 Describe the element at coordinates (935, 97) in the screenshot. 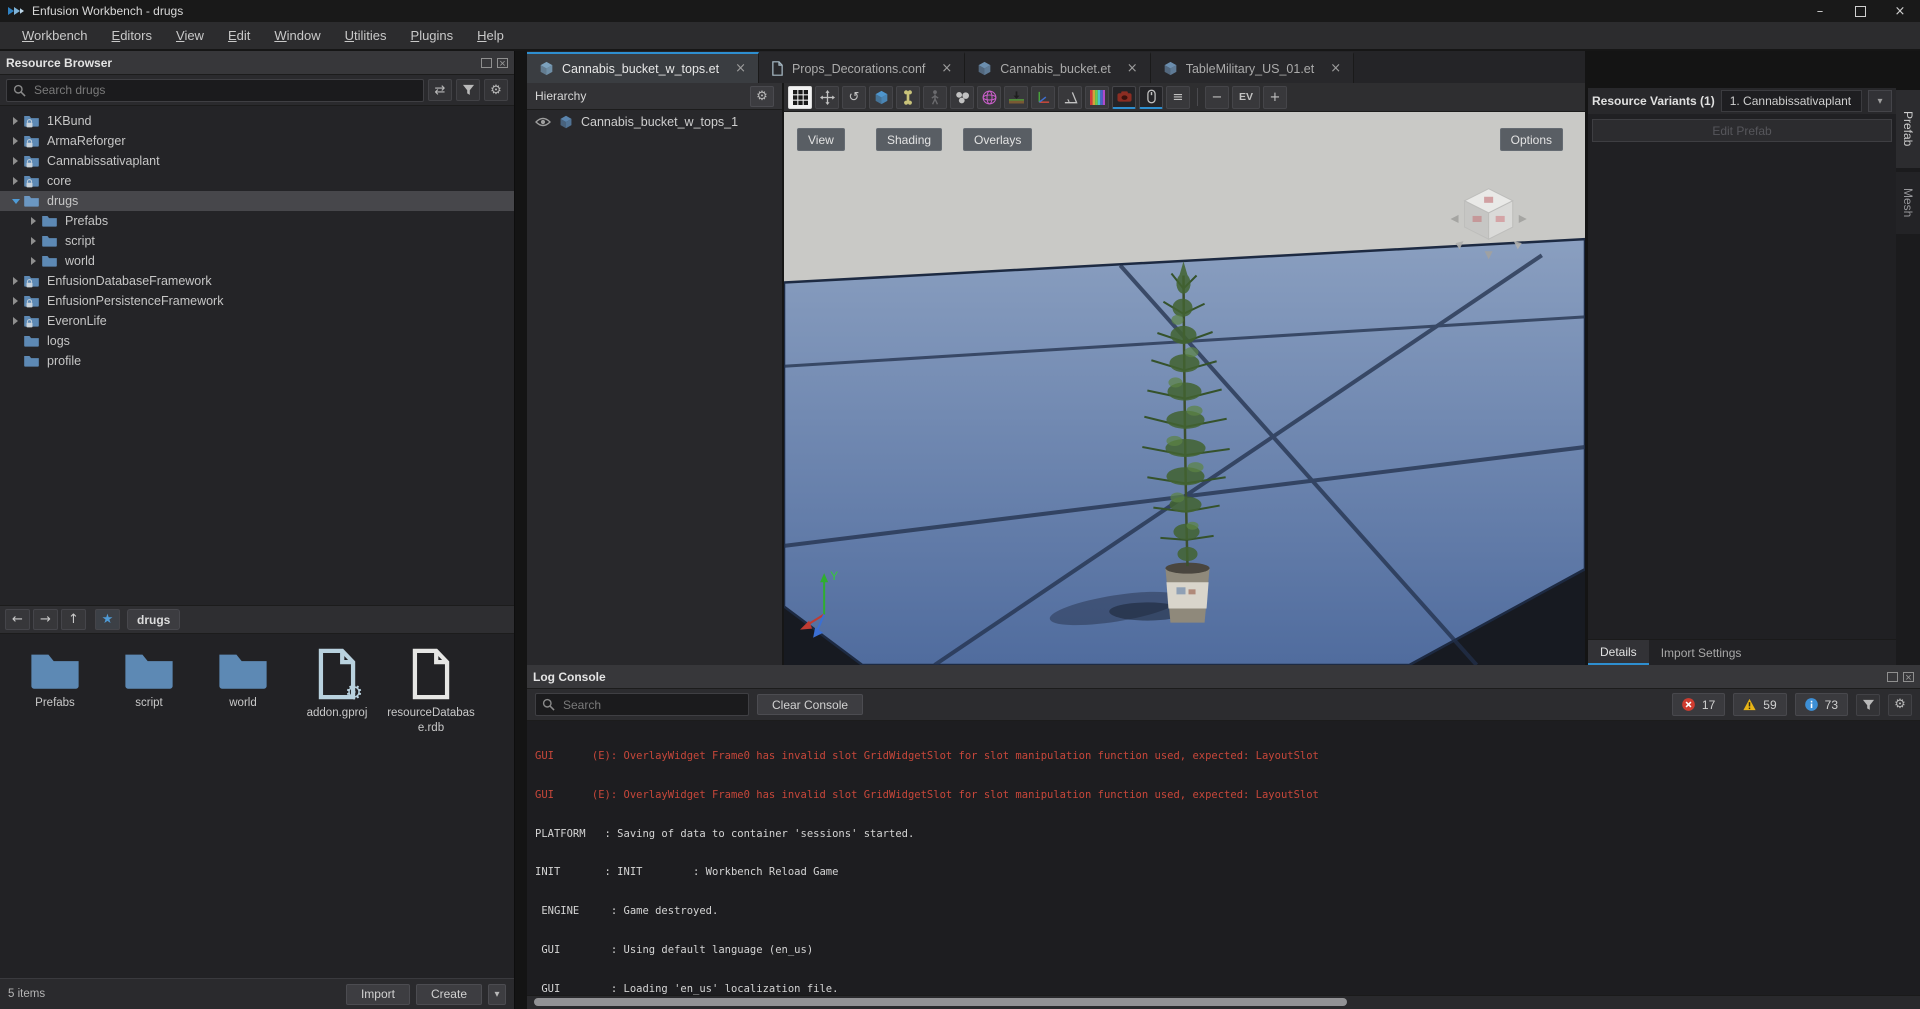

I see `character-button` at that location.